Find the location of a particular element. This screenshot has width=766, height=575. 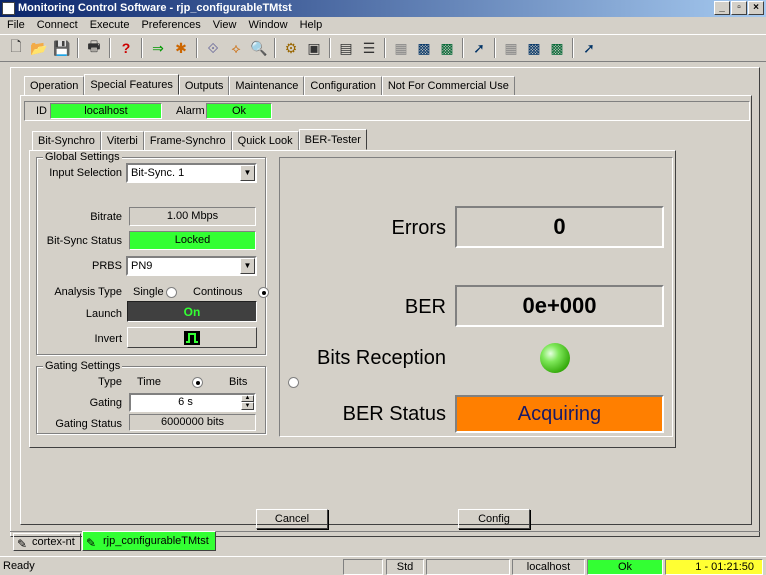

doc-tab-label: rjp_configurableTMtst is located at coordinates (156, 541).